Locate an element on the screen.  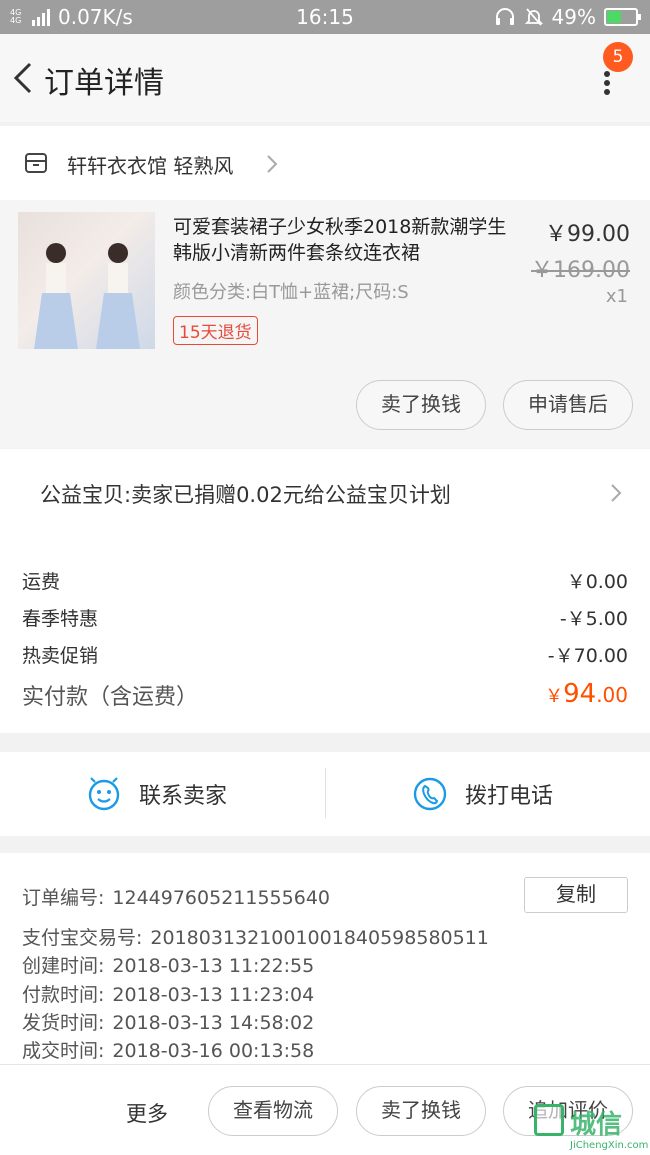
model-figure-left is located at coordinates (56, 296).